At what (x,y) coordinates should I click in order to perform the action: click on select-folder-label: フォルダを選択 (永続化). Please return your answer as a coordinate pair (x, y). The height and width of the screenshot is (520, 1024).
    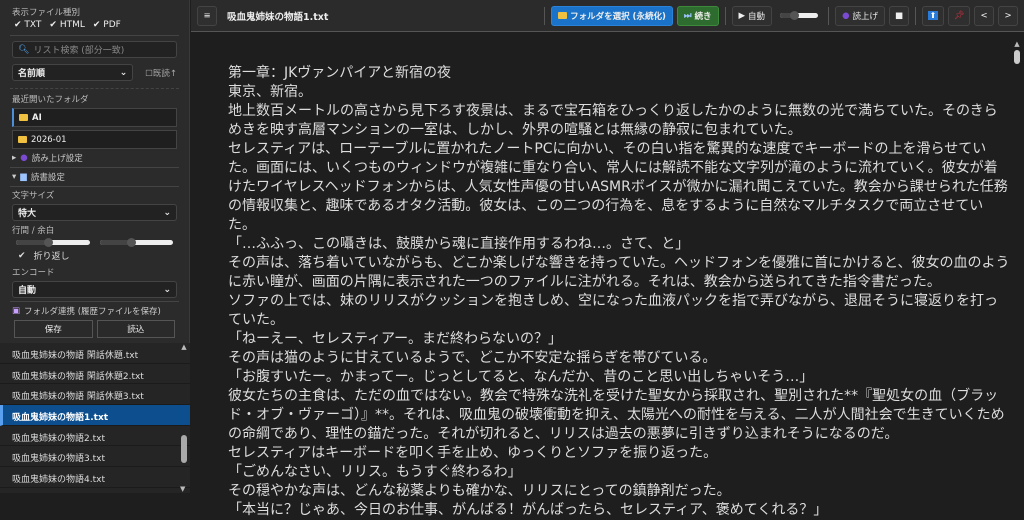
    Looking at the image, I should click on (618, 16).